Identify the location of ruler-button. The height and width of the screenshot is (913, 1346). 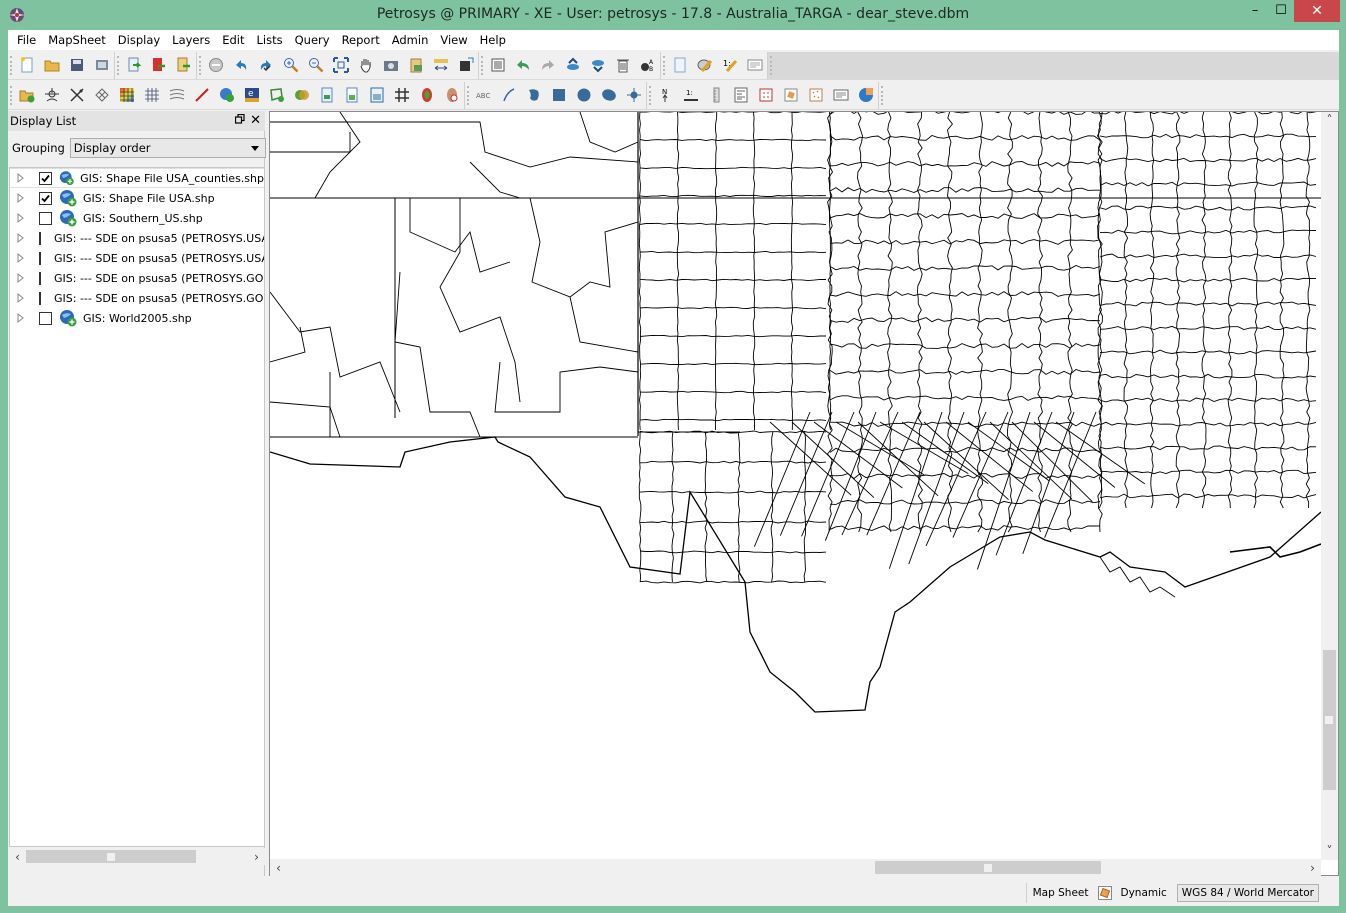
(715, 95).